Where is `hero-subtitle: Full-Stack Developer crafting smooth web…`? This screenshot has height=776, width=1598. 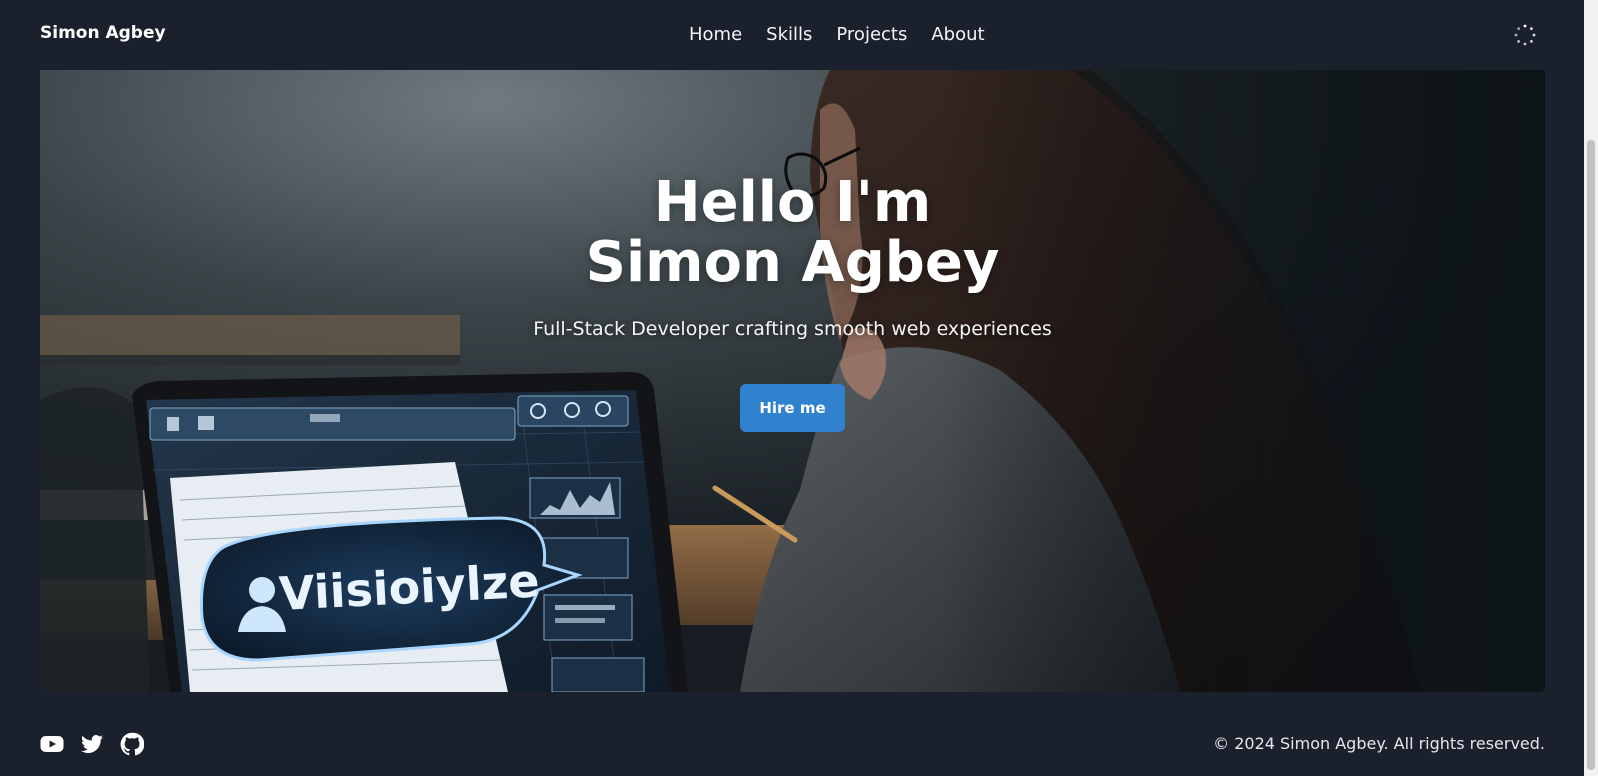 hero-subtitle: Full-Stack Developer crafting smooth web… is located at coordinates (792, 329).